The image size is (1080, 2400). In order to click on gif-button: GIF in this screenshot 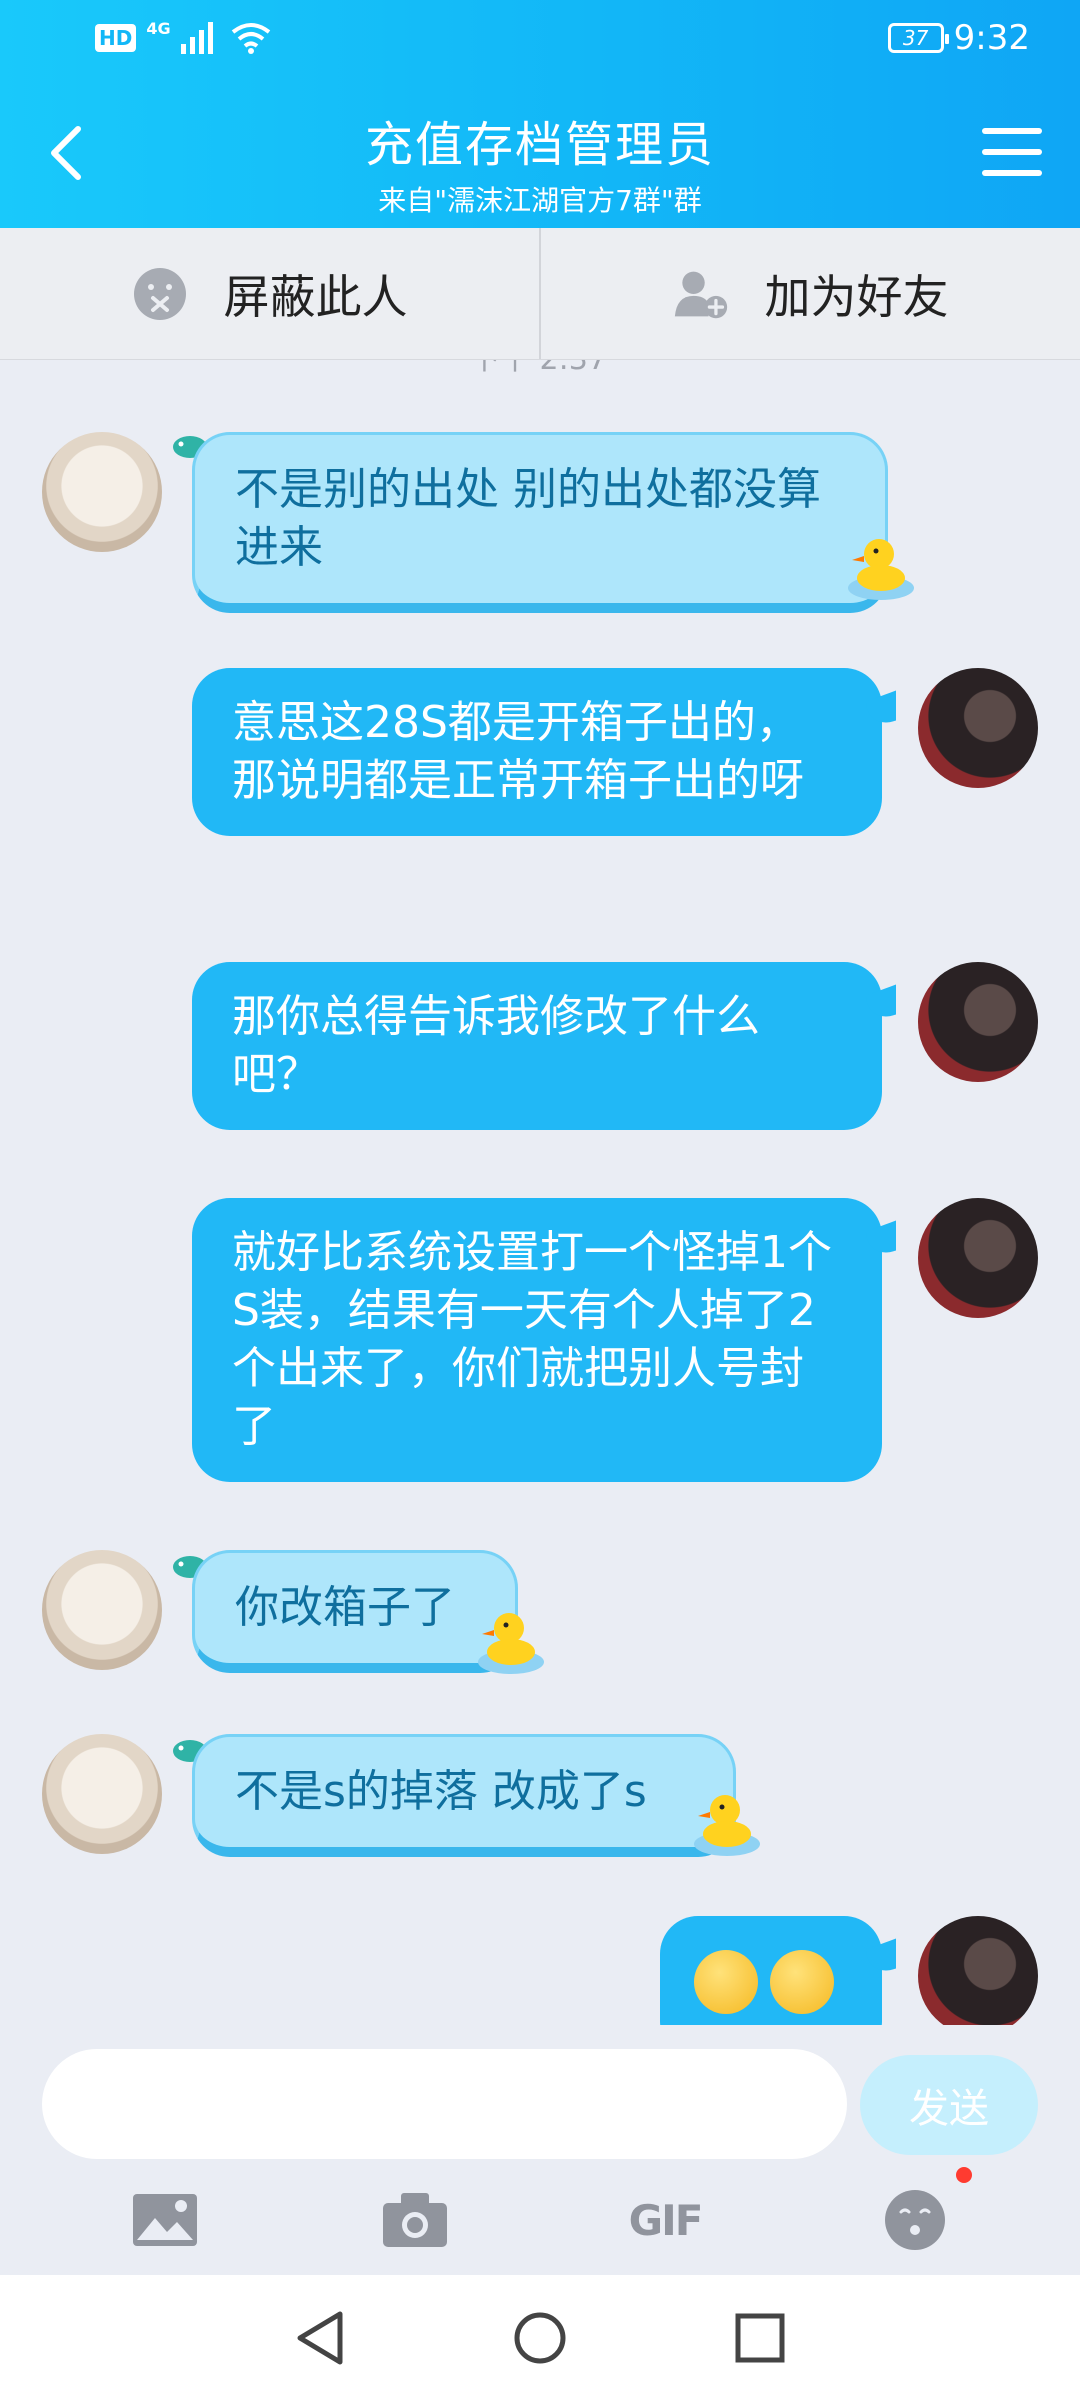, I will do `click(666, 2220)`.